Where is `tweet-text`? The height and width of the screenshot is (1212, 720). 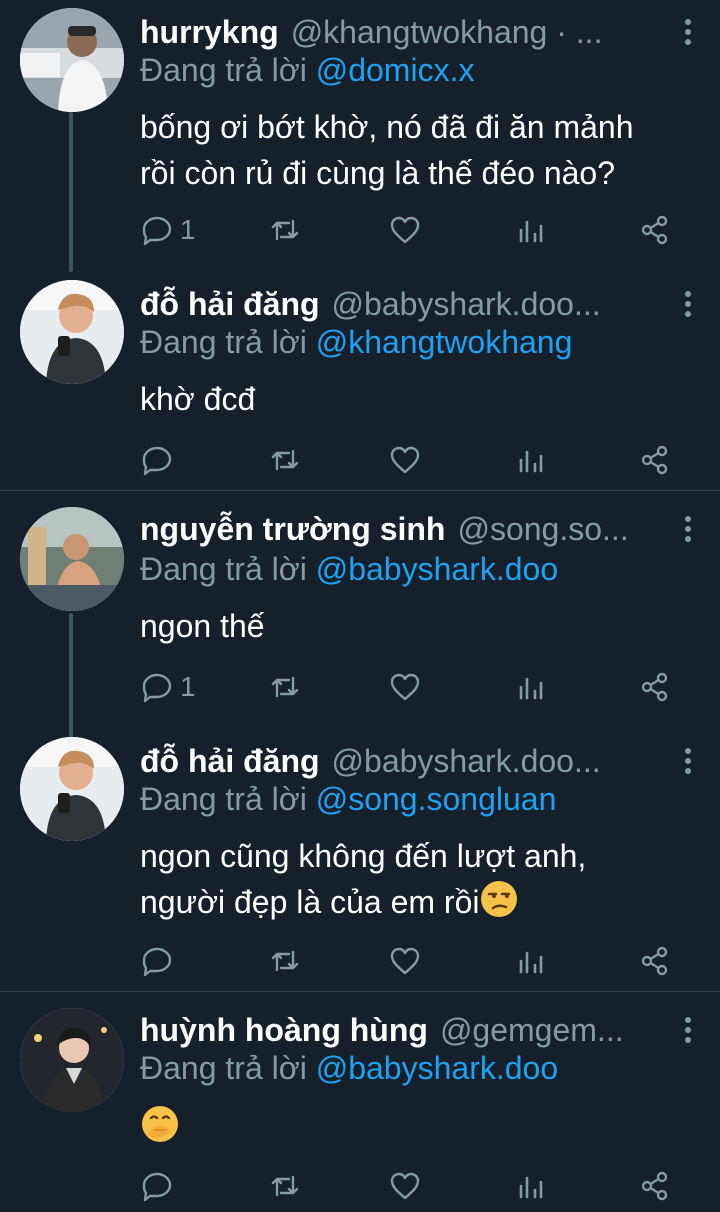 tweet-text is located at coordinates (420, 1127).